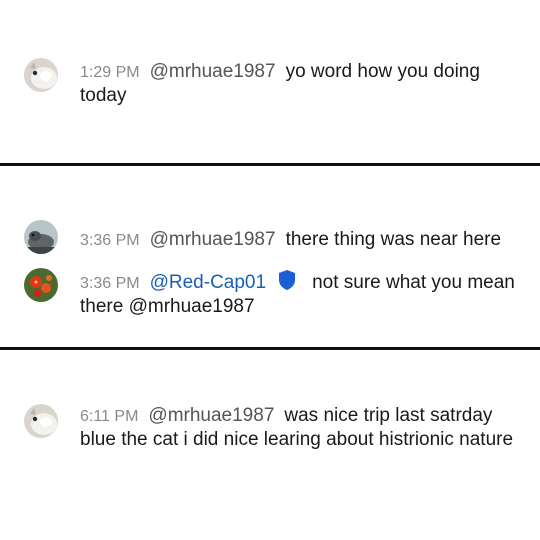  I want to click on avatar-gray-bird, so click(41, 237).